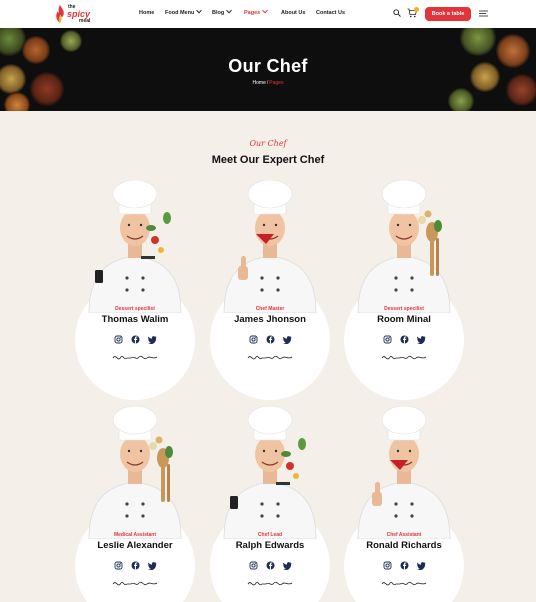 This screenshot has width=536, height=602. I want to click on chef-name: Thomas Walim, so click(135, 319).